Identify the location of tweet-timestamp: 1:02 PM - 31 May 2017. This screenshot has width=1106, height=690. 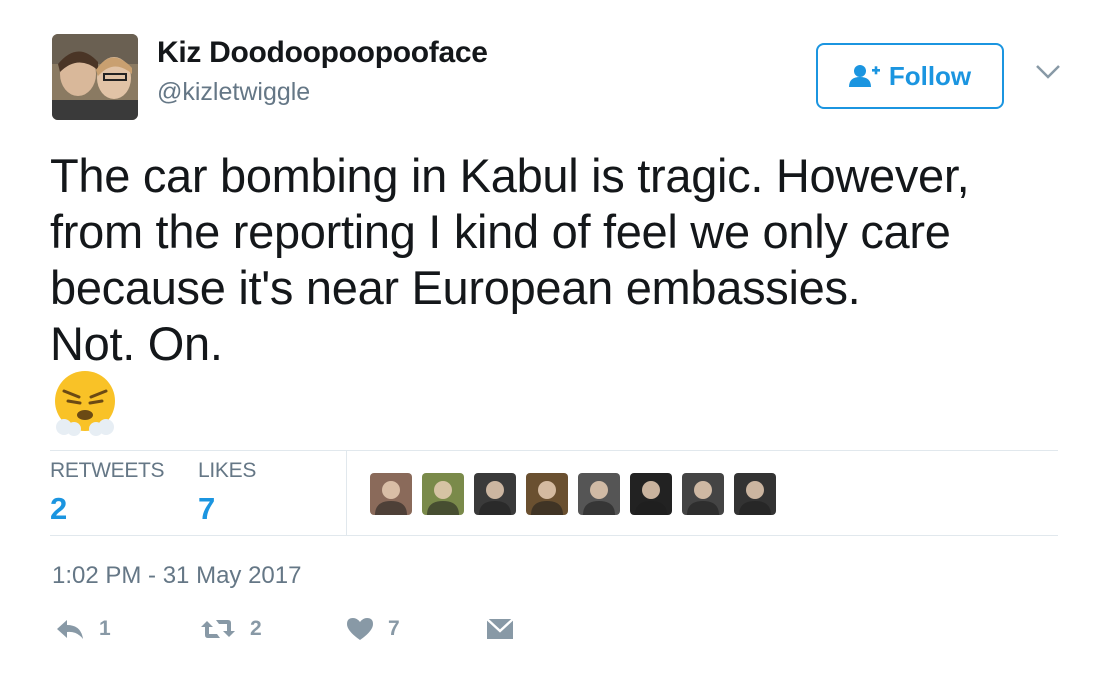
(176, 576).